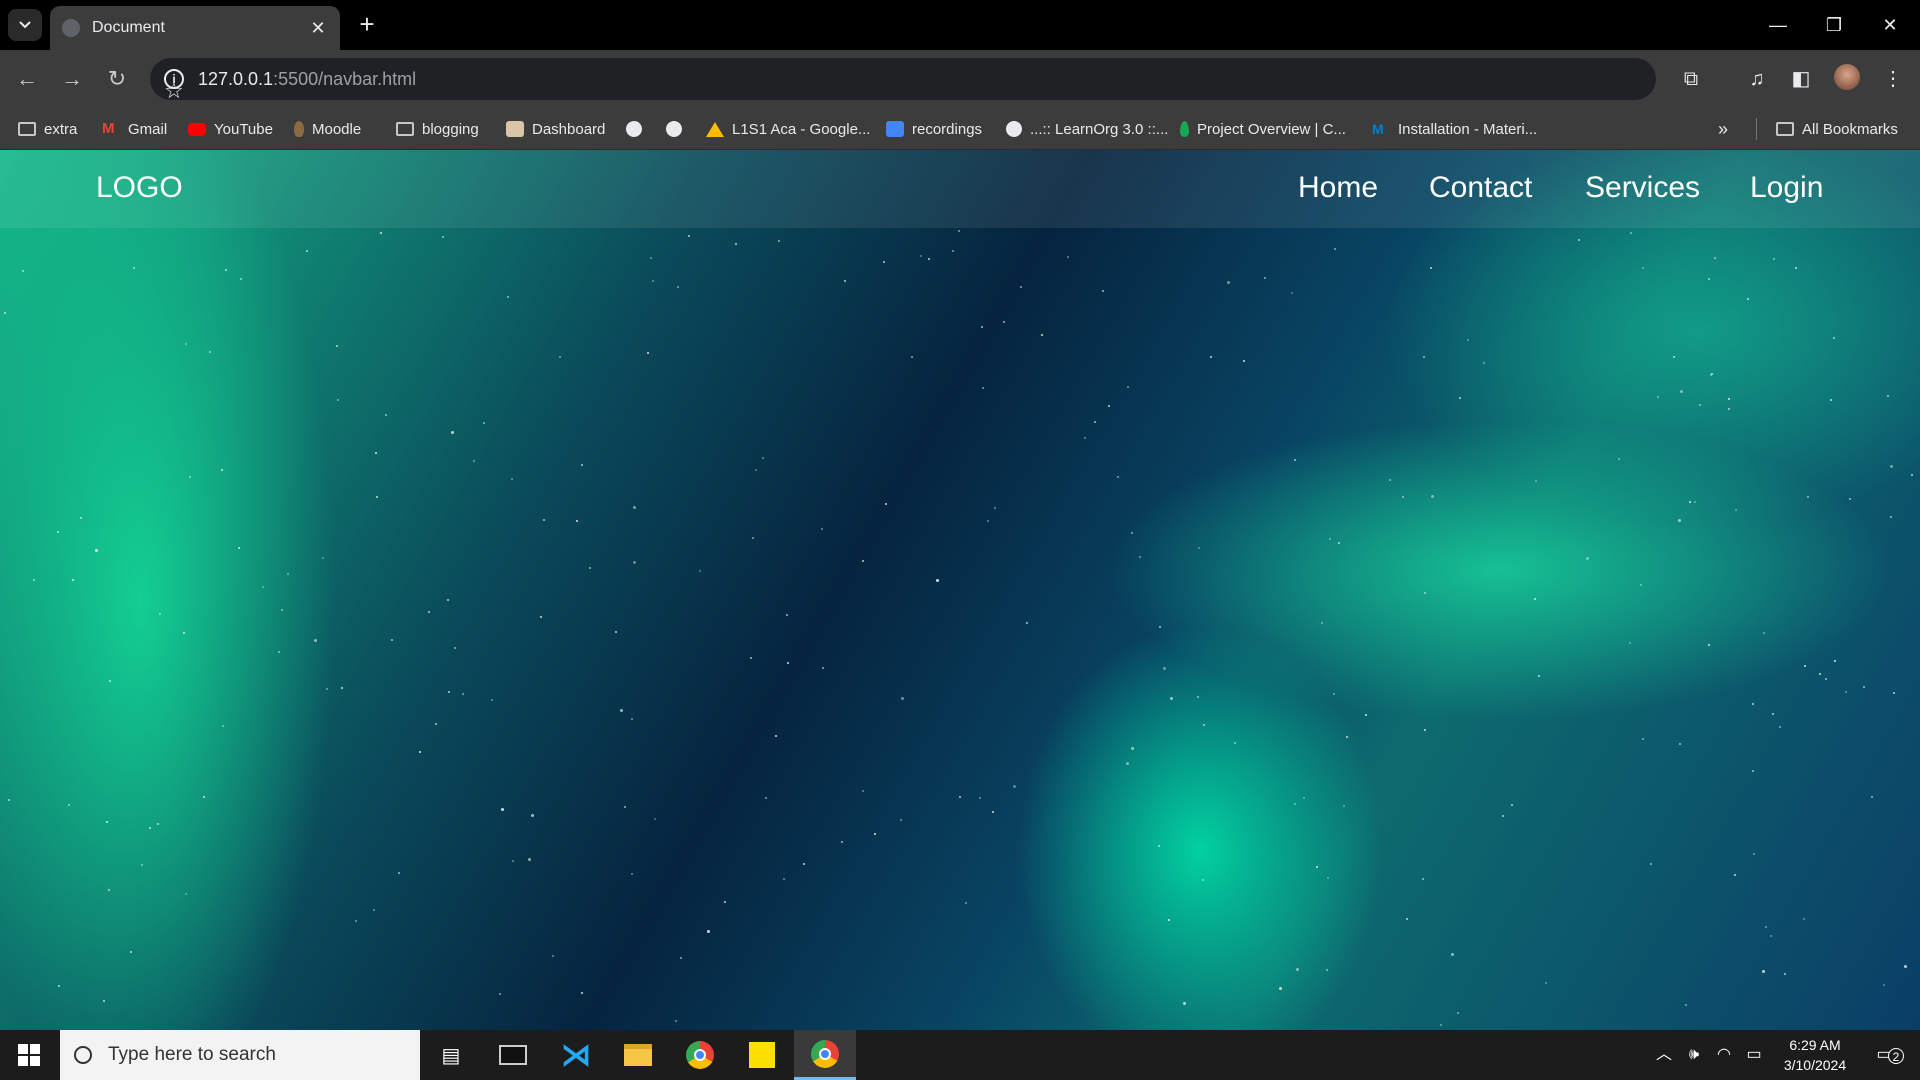 Image resolution: width=1920 pixels, height=1080 pixels. Describe the element at coordinates (1757, 79) in the screenshot. I see `media-controls-icon: ♫` at that location.